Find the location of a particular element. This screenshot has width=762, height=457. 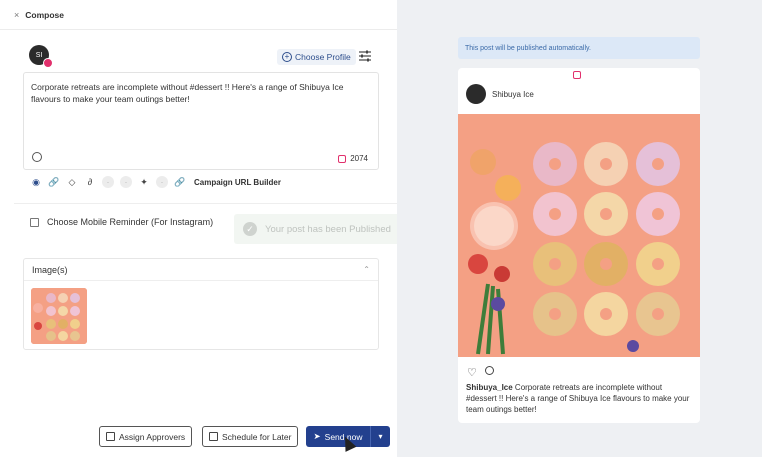

mobile-reminder: Choose Mobile Reminder (For Instagram) is located at coordinates (121, 222).